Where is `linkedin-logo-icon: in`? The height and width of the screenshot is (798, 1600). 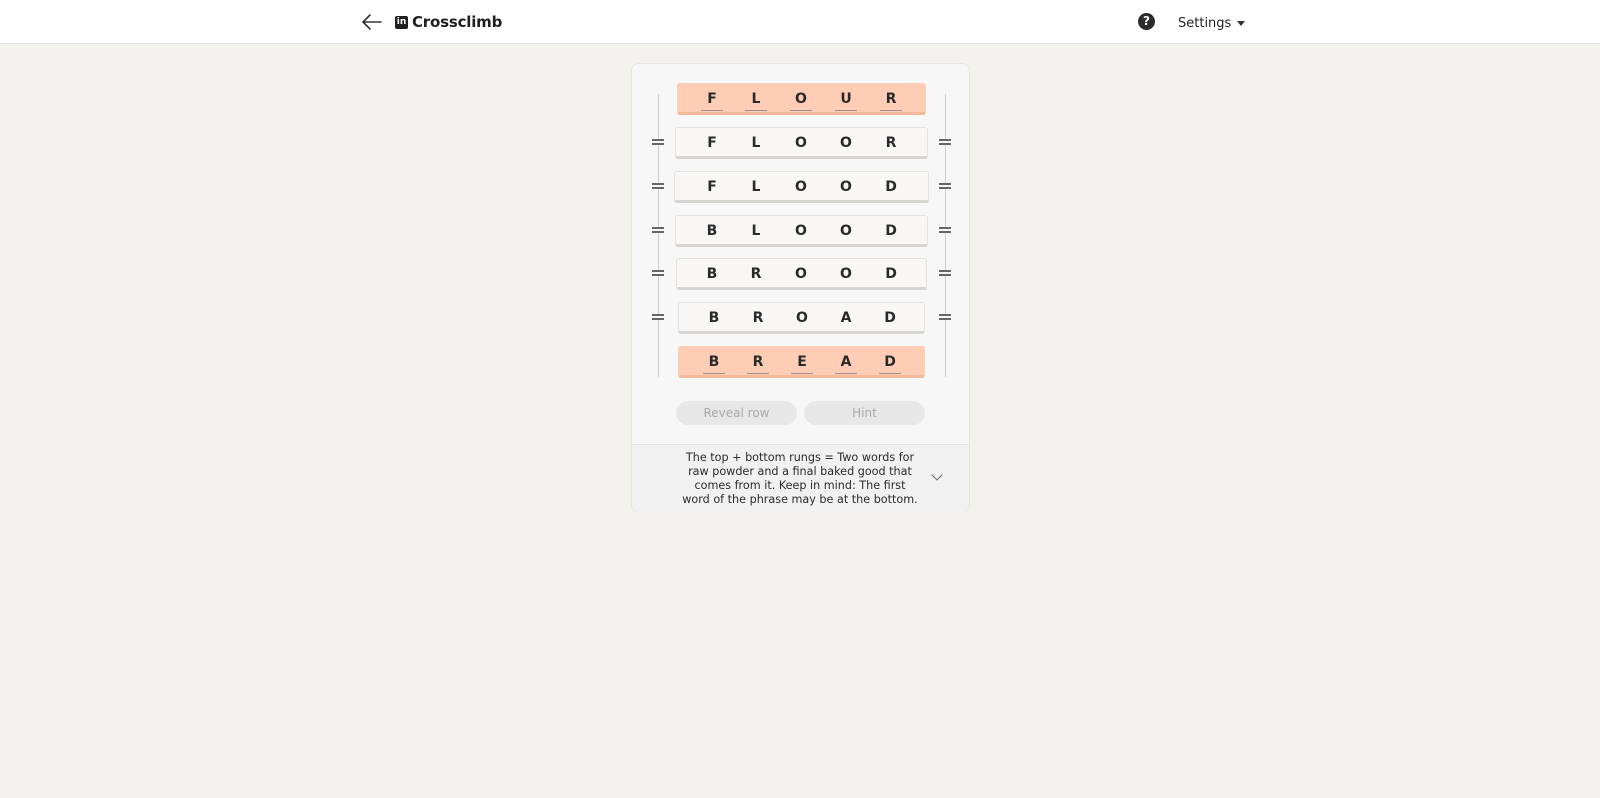 linkedin-logo-icon: in is located at coordinates (401, 22).